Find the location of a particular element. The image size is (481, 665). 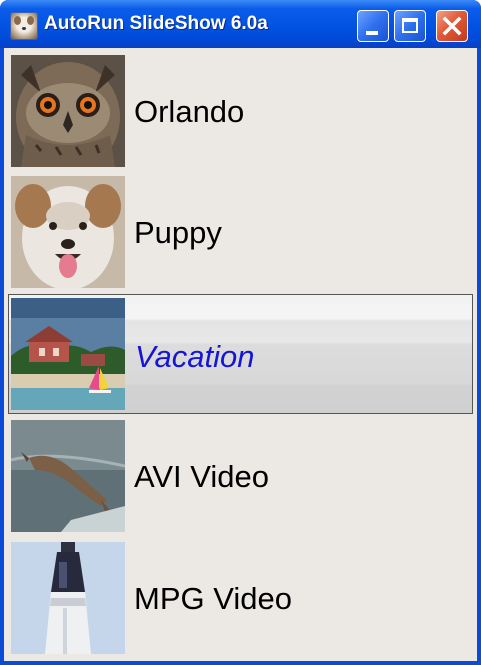

owl-thumbnail is located at coordinates (68, 111).